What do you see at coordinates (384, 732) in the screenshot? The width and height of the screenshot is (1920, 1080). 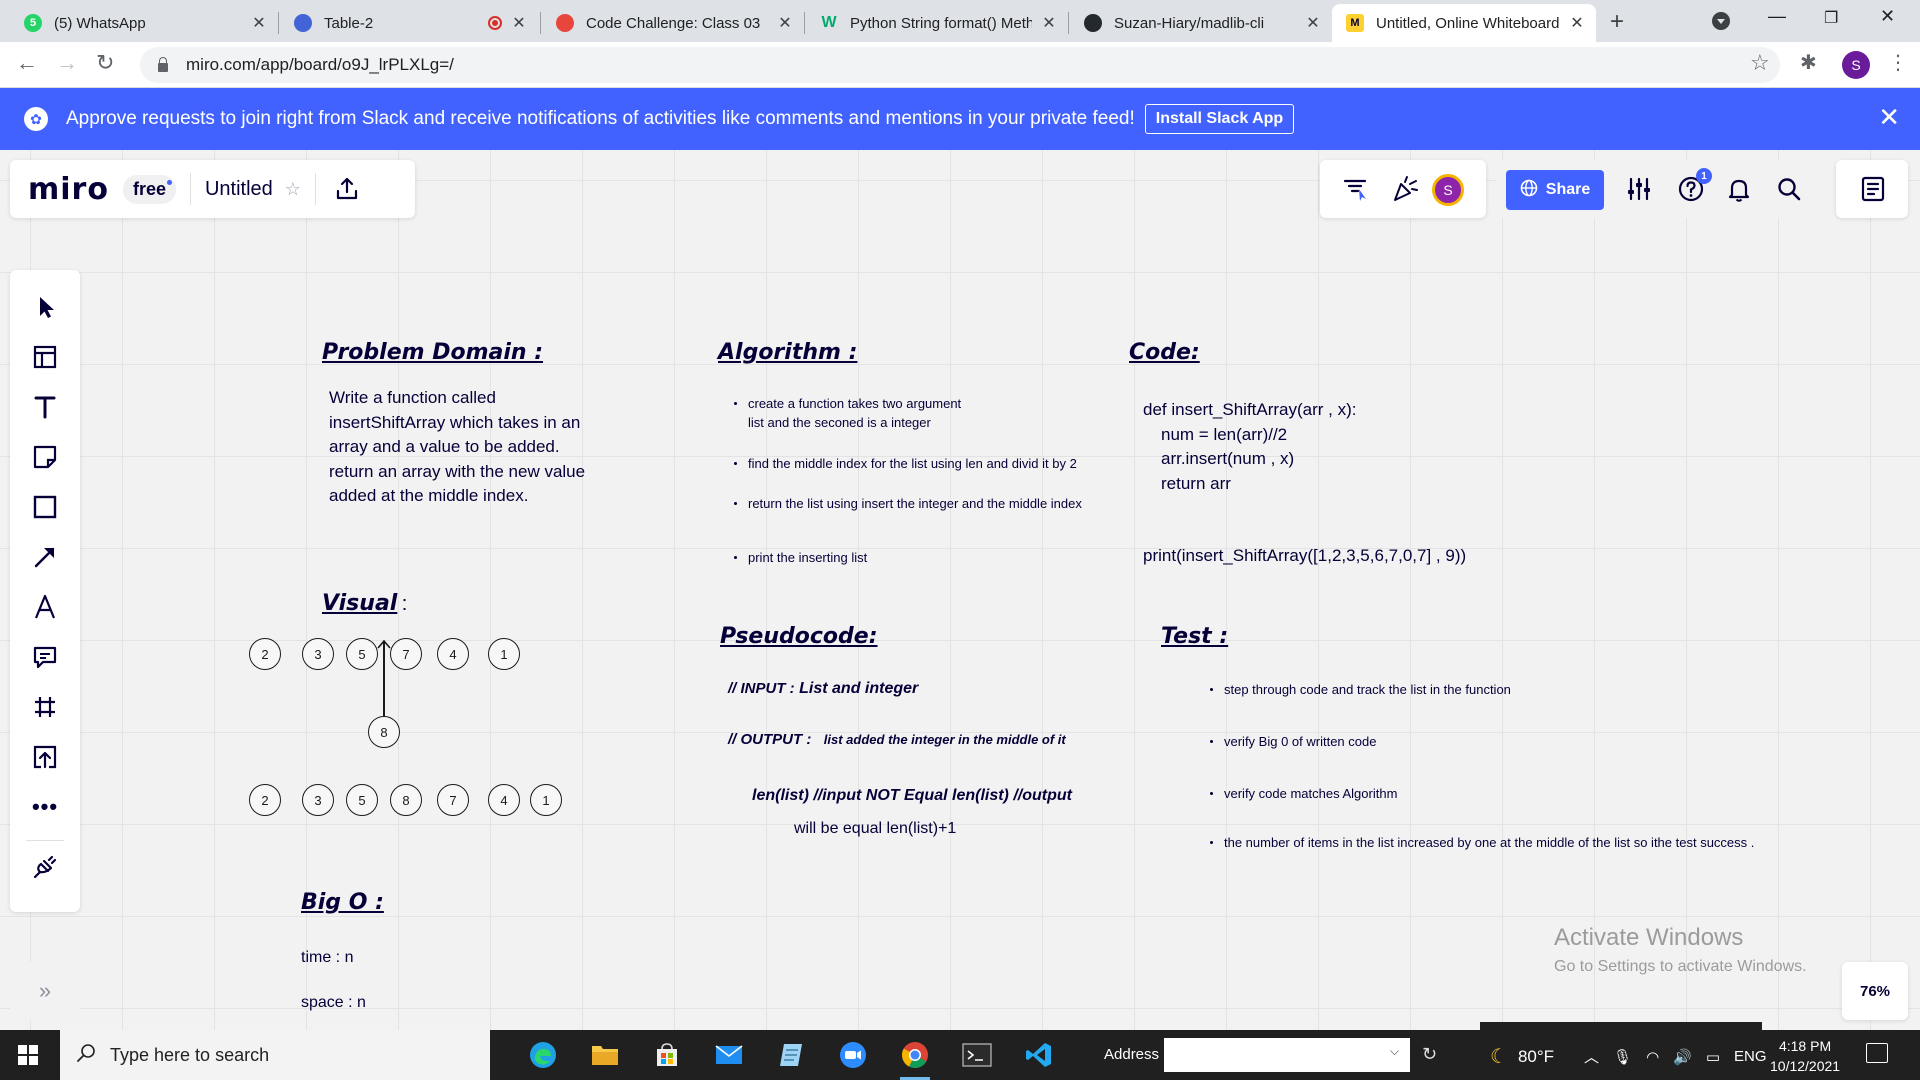 I see `inserted-node: 8` at bounding box center [384, 732].